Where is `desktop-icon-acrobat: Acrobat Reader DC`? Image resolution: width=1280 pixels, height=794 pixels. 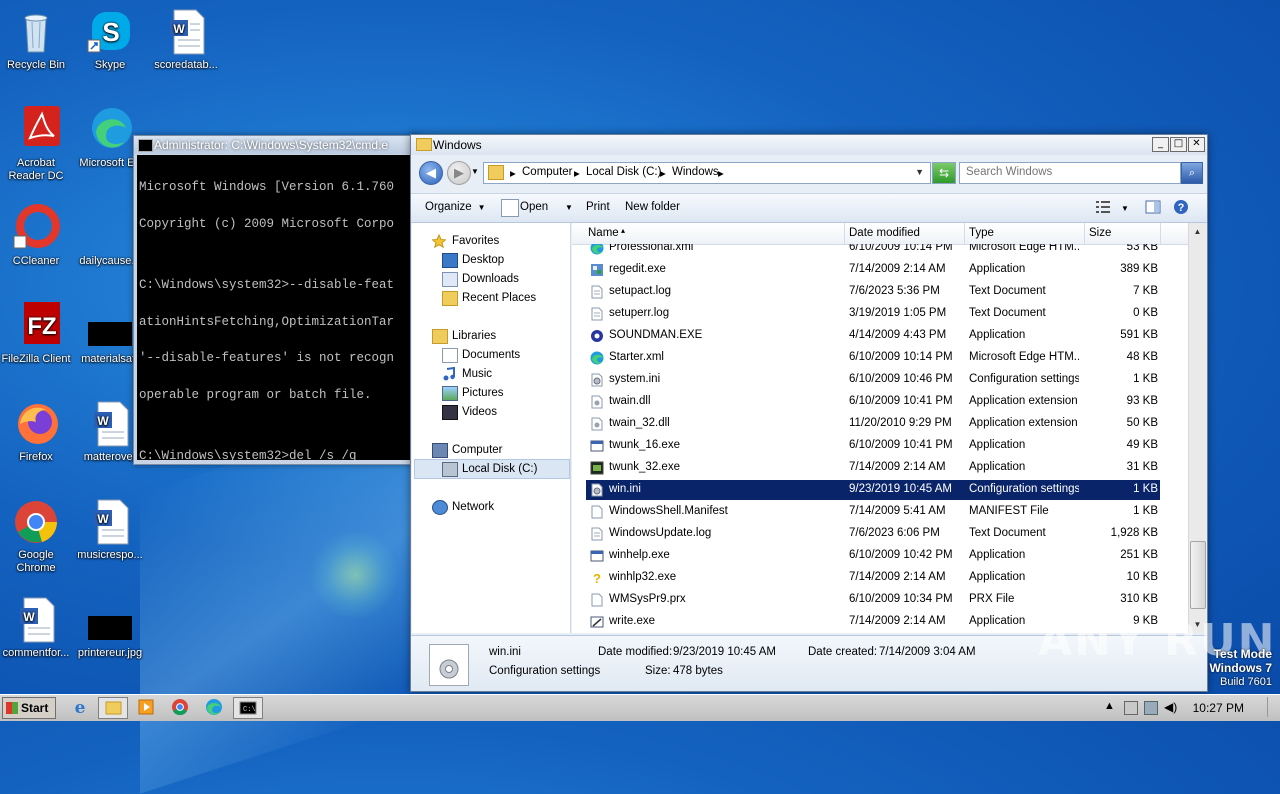 desktop-icon-acrobat: Acrobat Reader DC is located at coordinates (36, 144).